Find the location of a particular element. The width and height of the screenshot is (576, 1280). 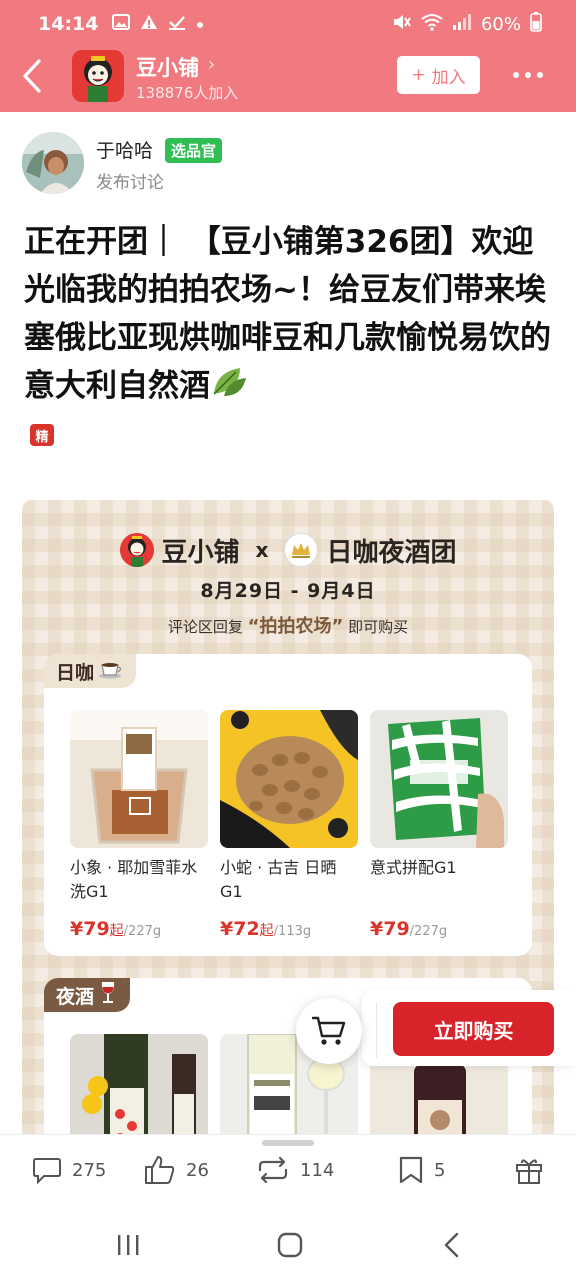

wifi-icon is located at coordinates (432, 24).